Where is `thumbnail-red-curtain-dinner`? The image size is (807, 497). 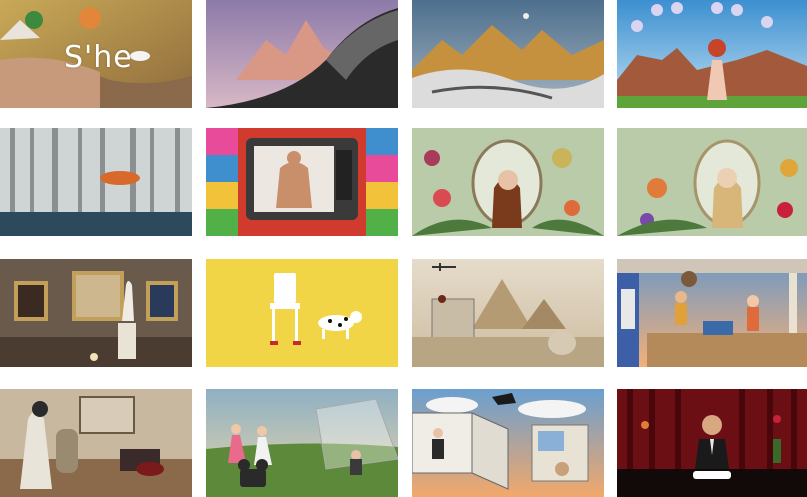 thumbnail-red-curtain-dinner is located at coordinates (712, 443).